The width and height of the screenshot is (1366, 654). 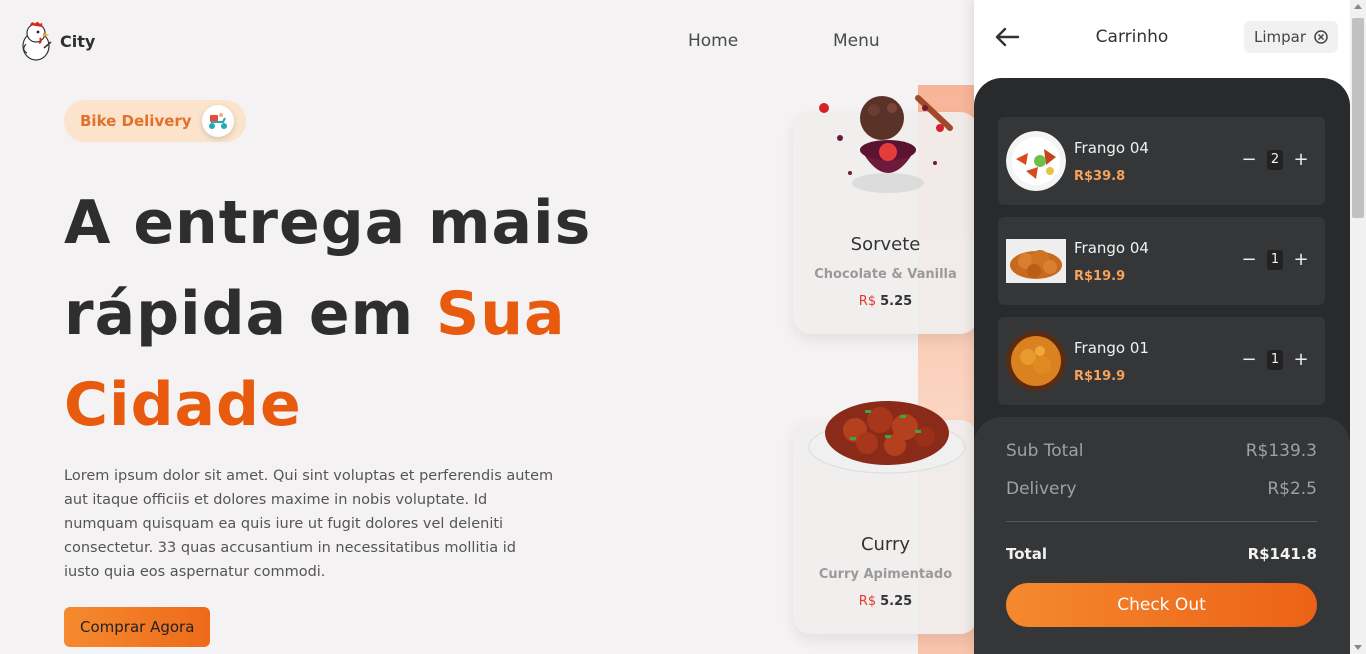 I want to click on summary-divider, so click(x=1161, y=521).